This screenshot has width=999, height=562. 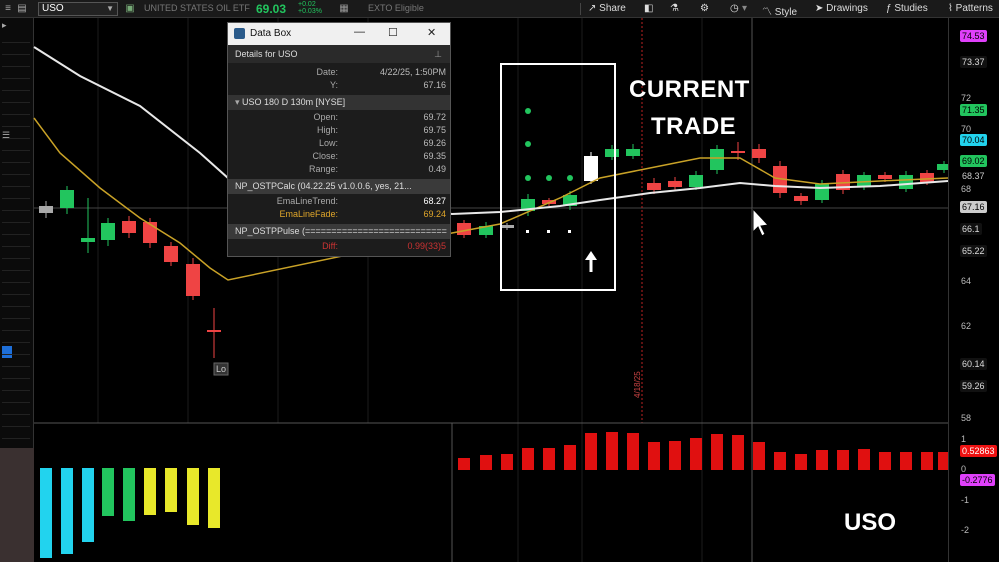 What do you see at coordinates (434, 143) in the screenshot?
I see `row-value: 69.26` at bounding box center [434, 143].